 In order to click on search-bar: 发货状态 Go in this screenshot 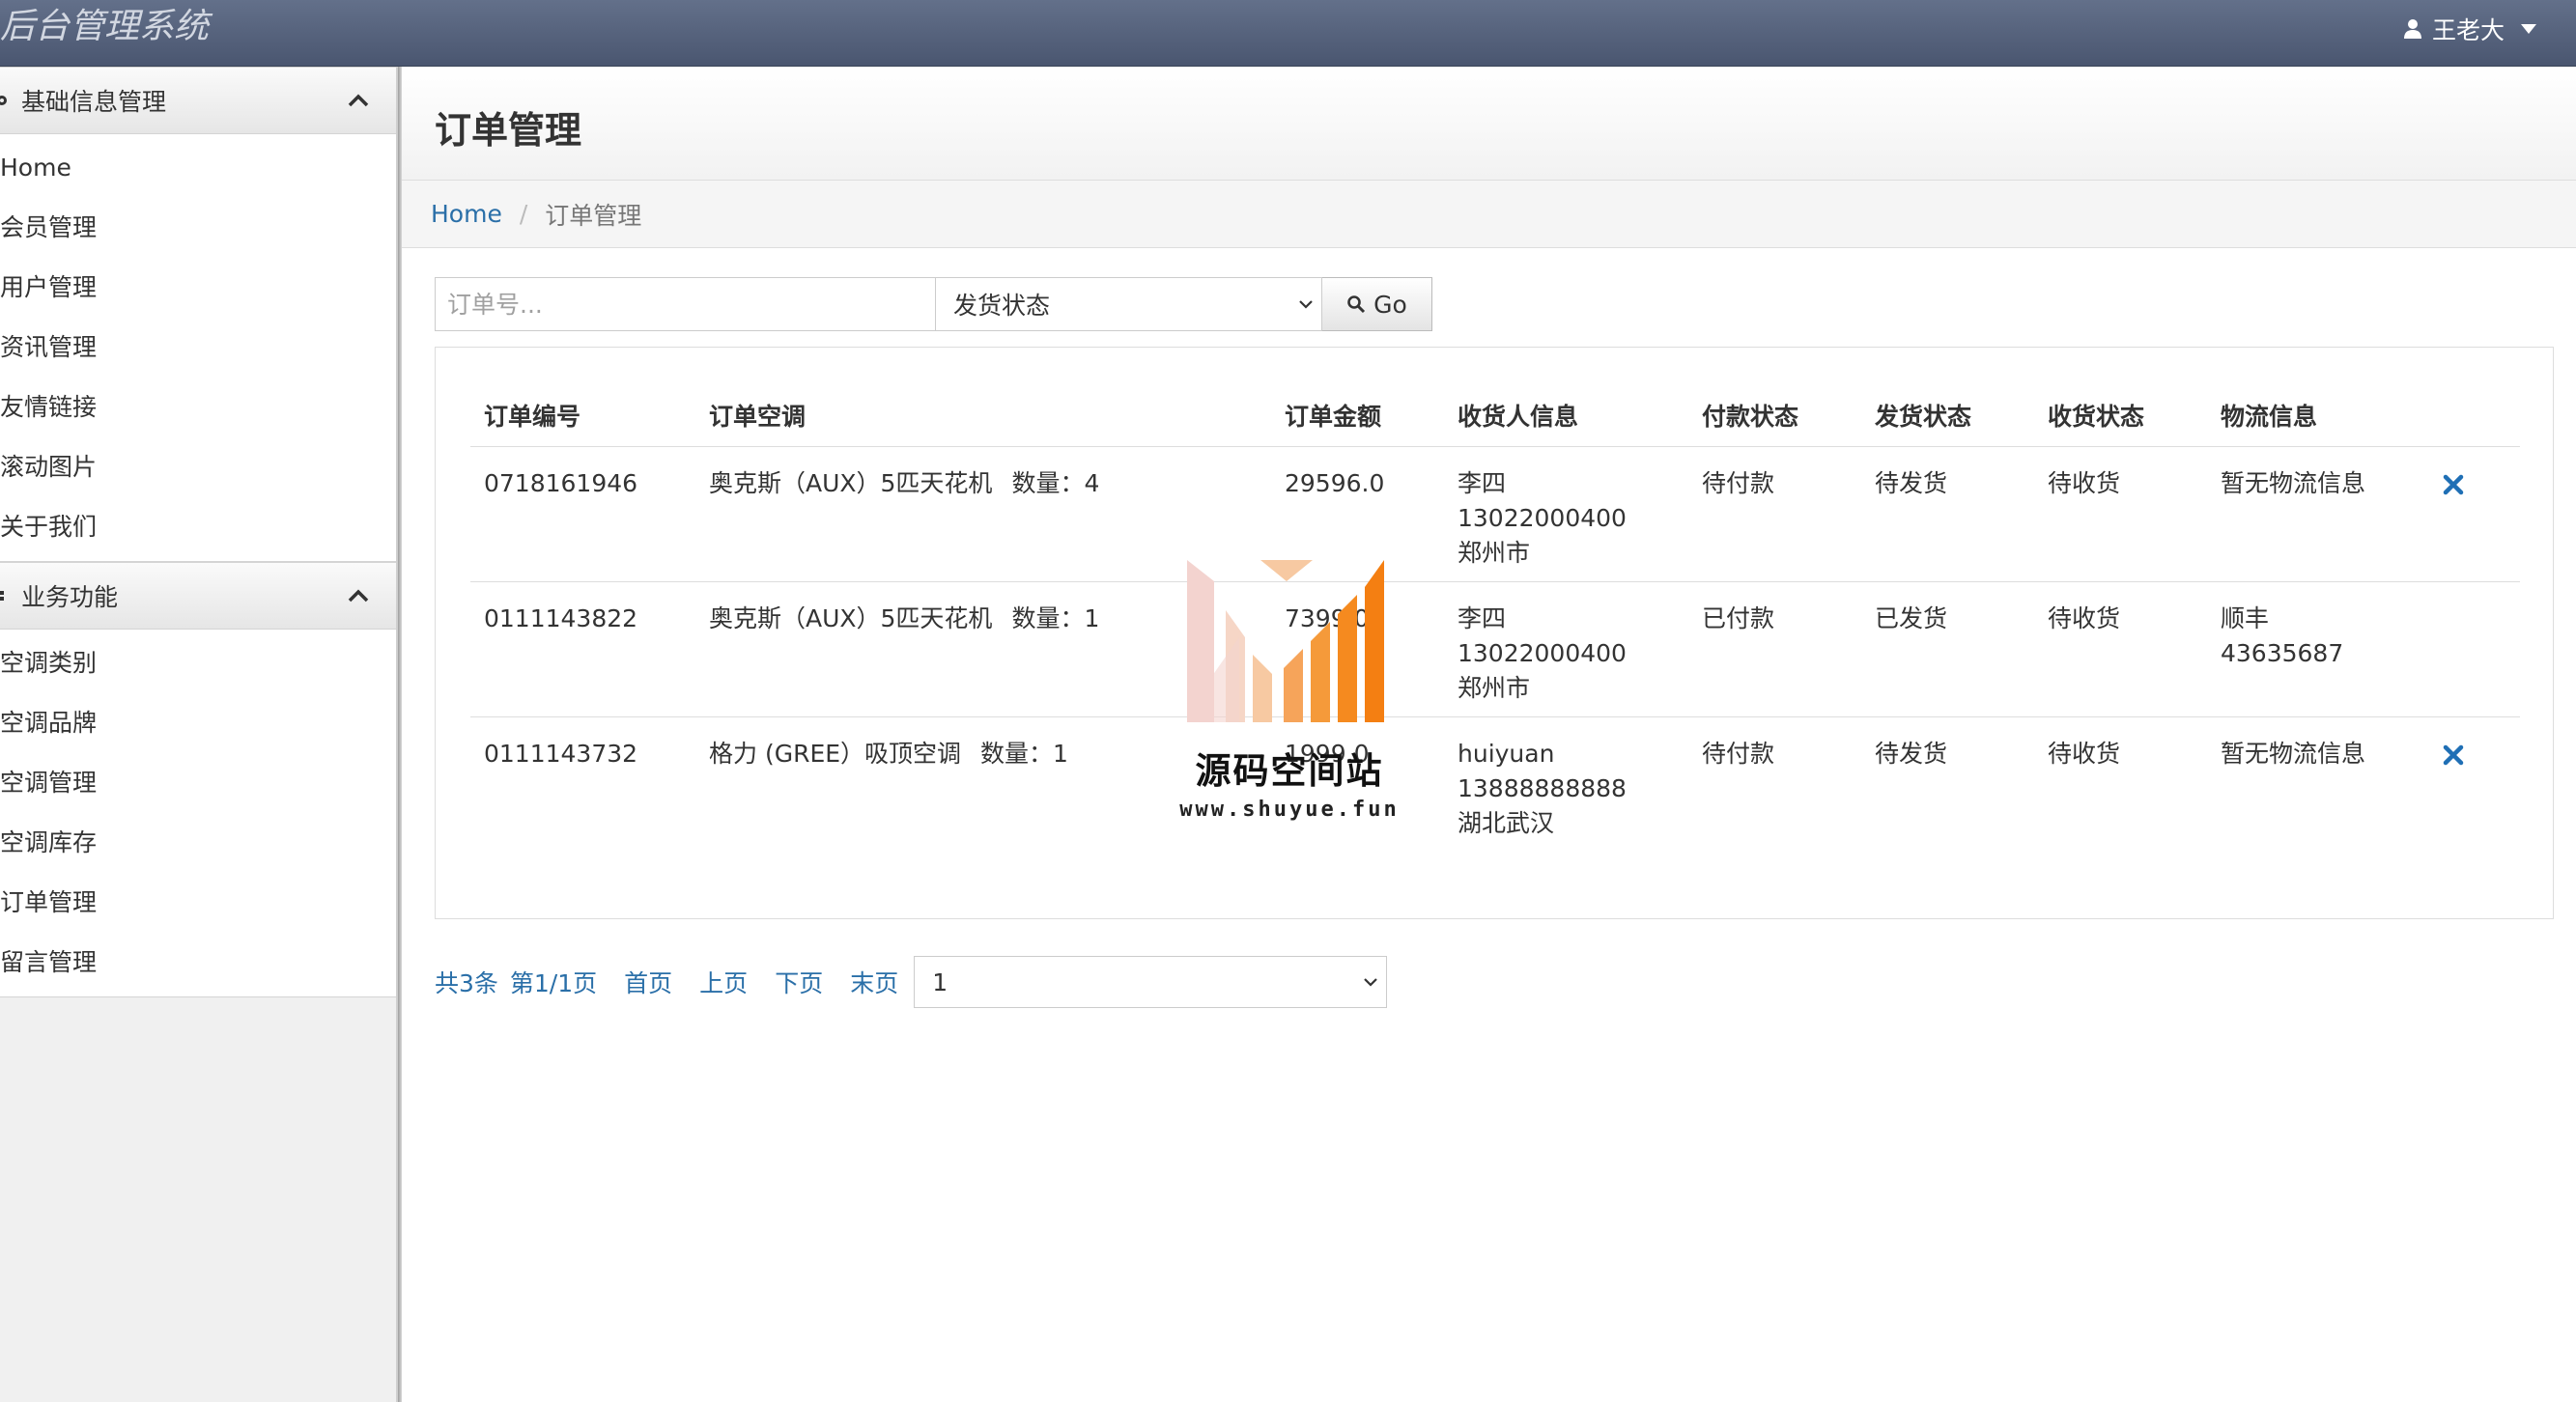, I will do `click(933, 304)`.